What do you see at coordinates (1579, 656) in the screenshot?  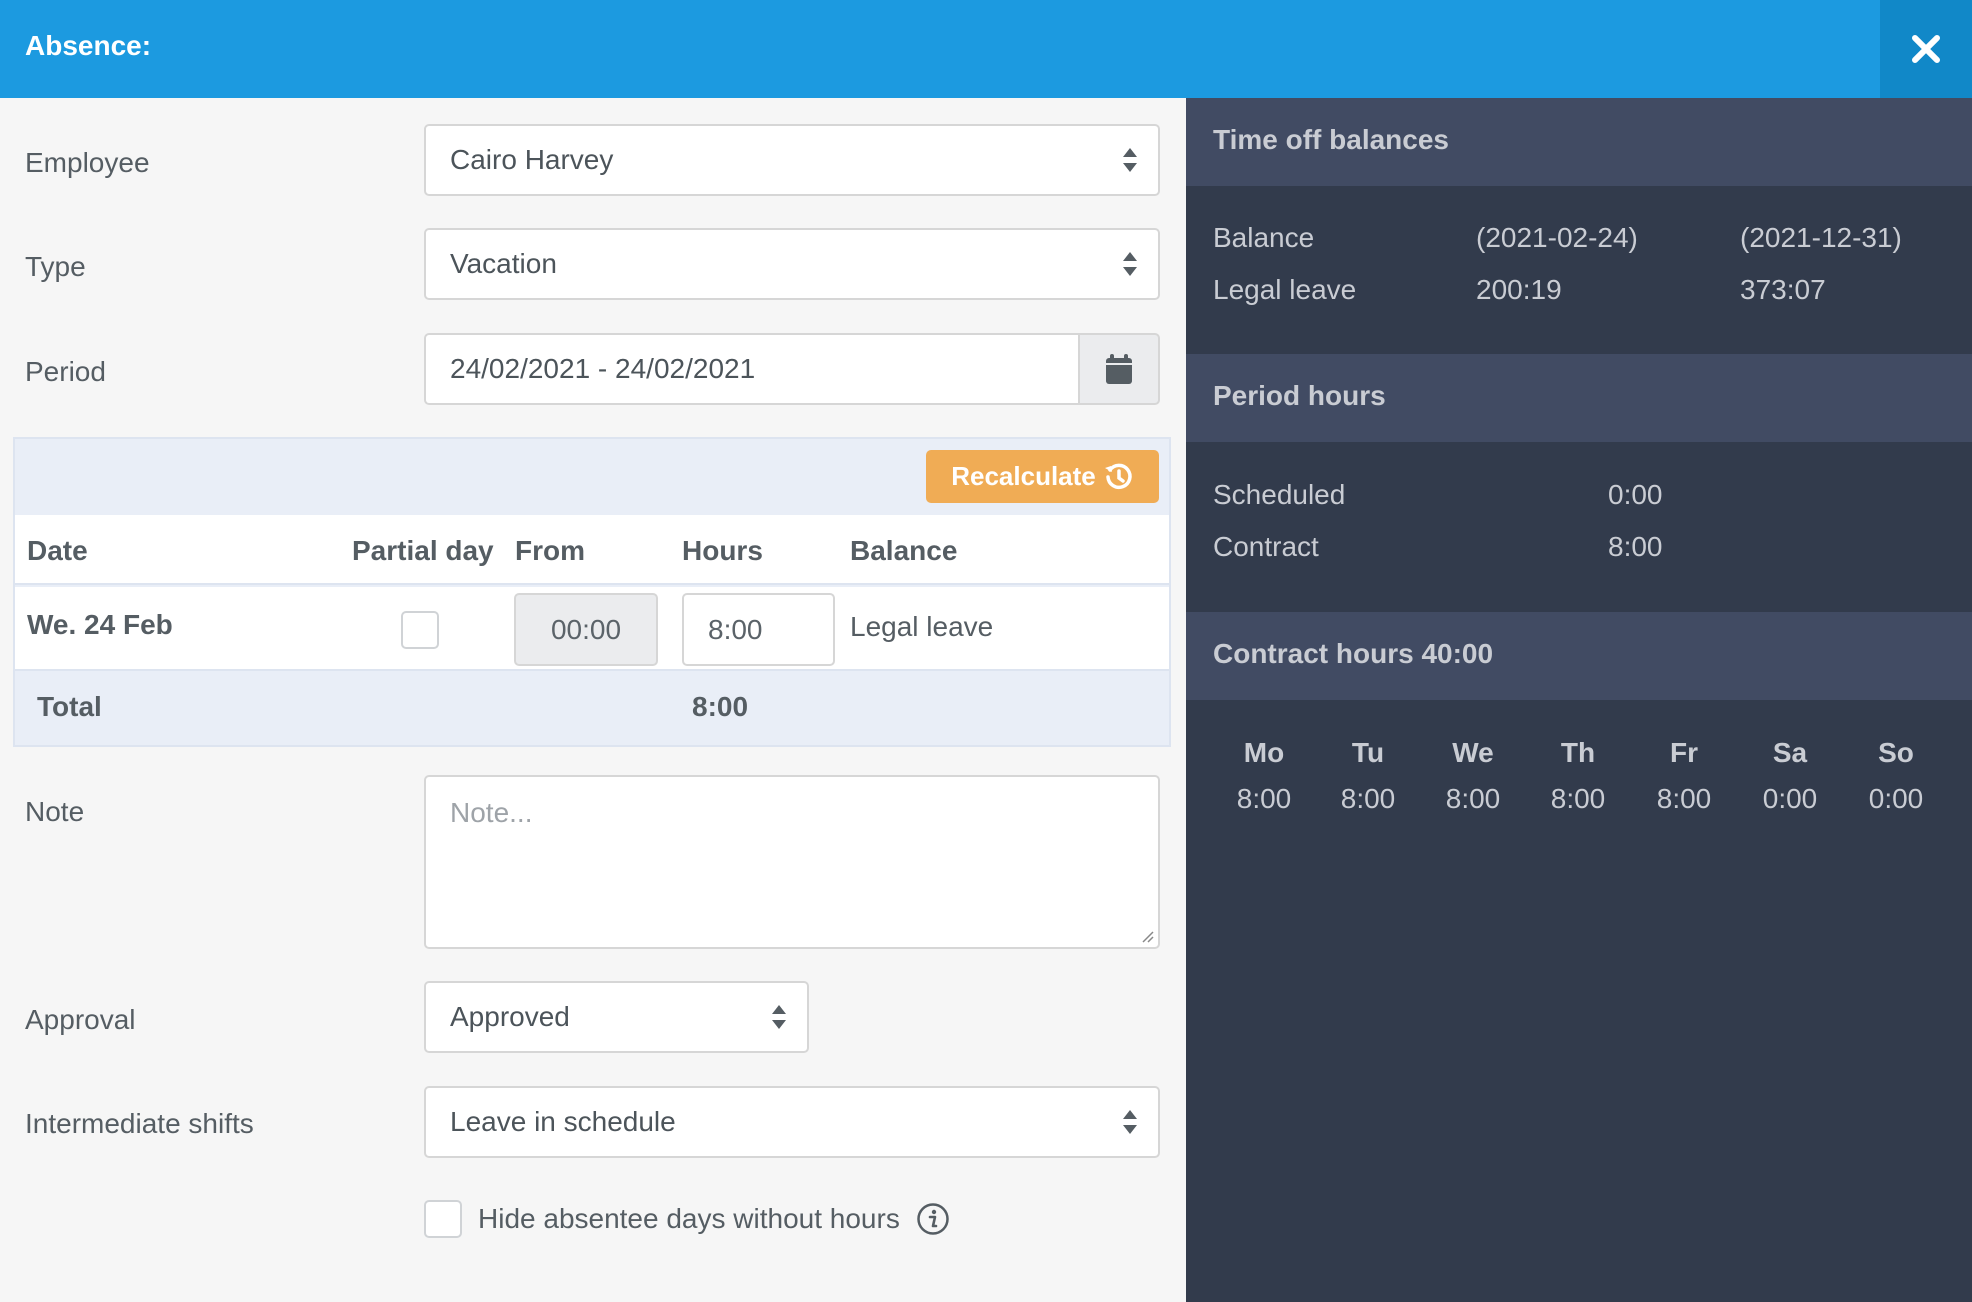 I see `contract-hours-header: Contract hours 40:00` at bounding box center [1579, 656].